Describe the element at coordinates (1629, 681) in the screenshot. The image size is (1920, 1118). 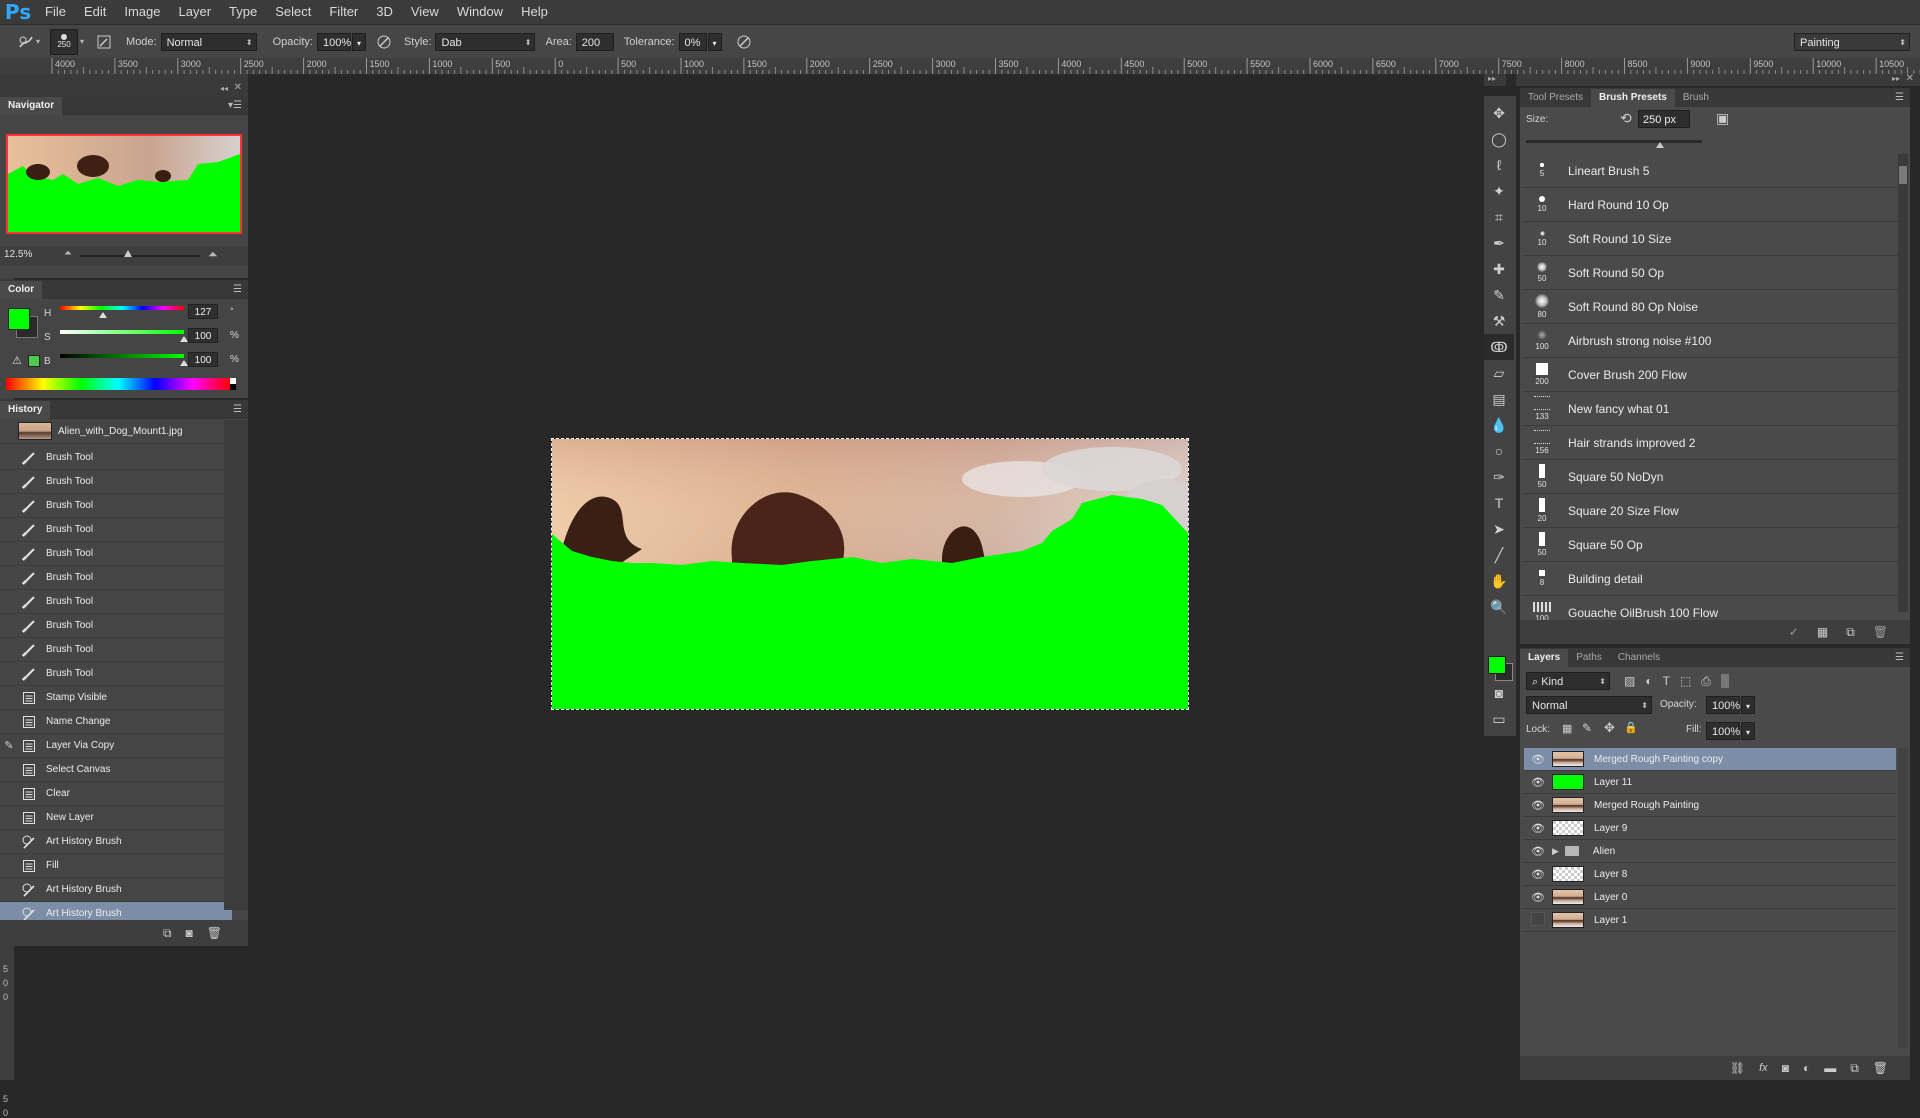
I see `filter-pixel-icon: ▨` at that location.